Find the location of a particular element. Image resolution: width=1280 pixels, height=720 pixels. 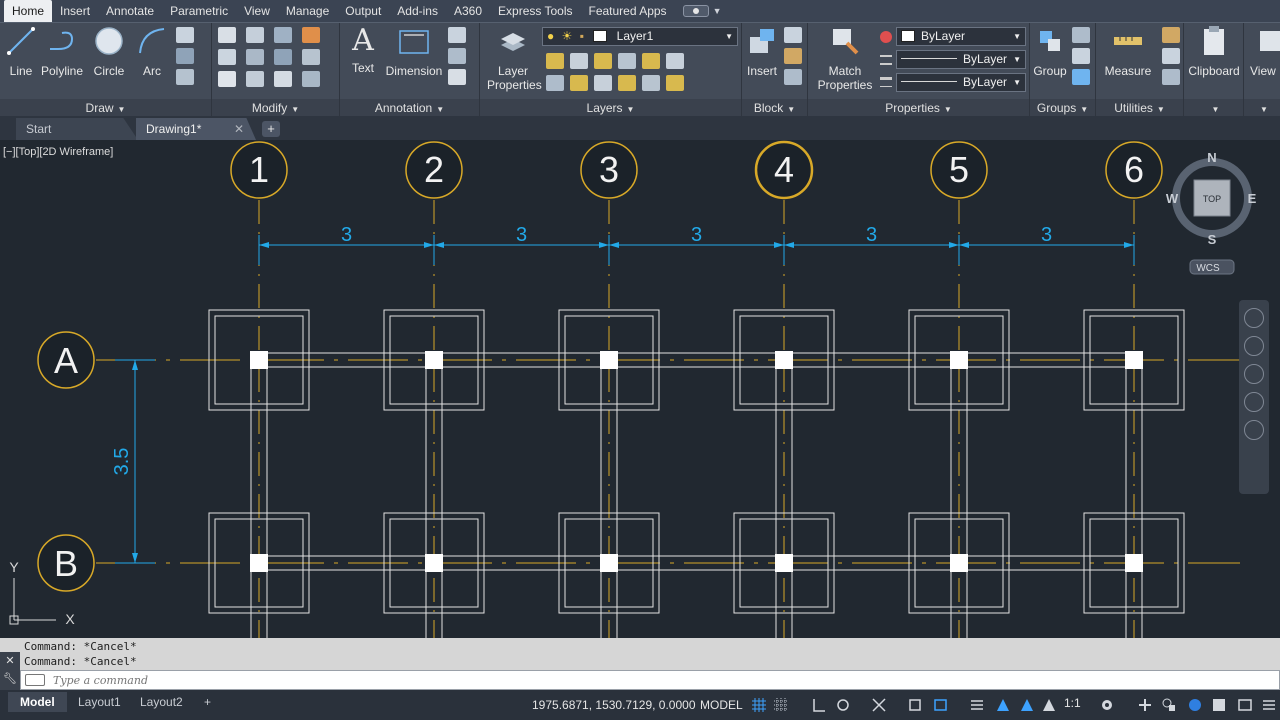

lineweight-display-icon is located at coordinates (977, 705).